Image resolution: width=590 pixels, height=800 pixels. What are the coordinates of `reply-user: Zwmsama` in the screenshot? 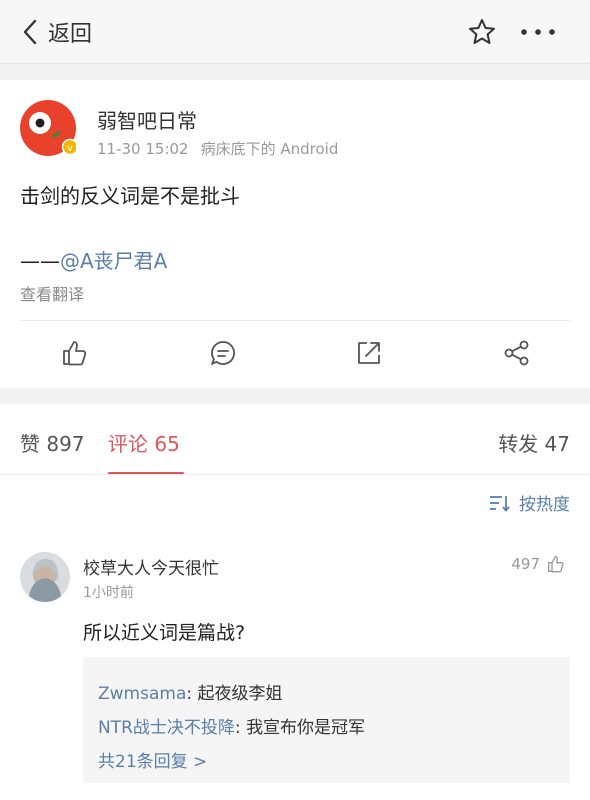 It's located at (142, 694).